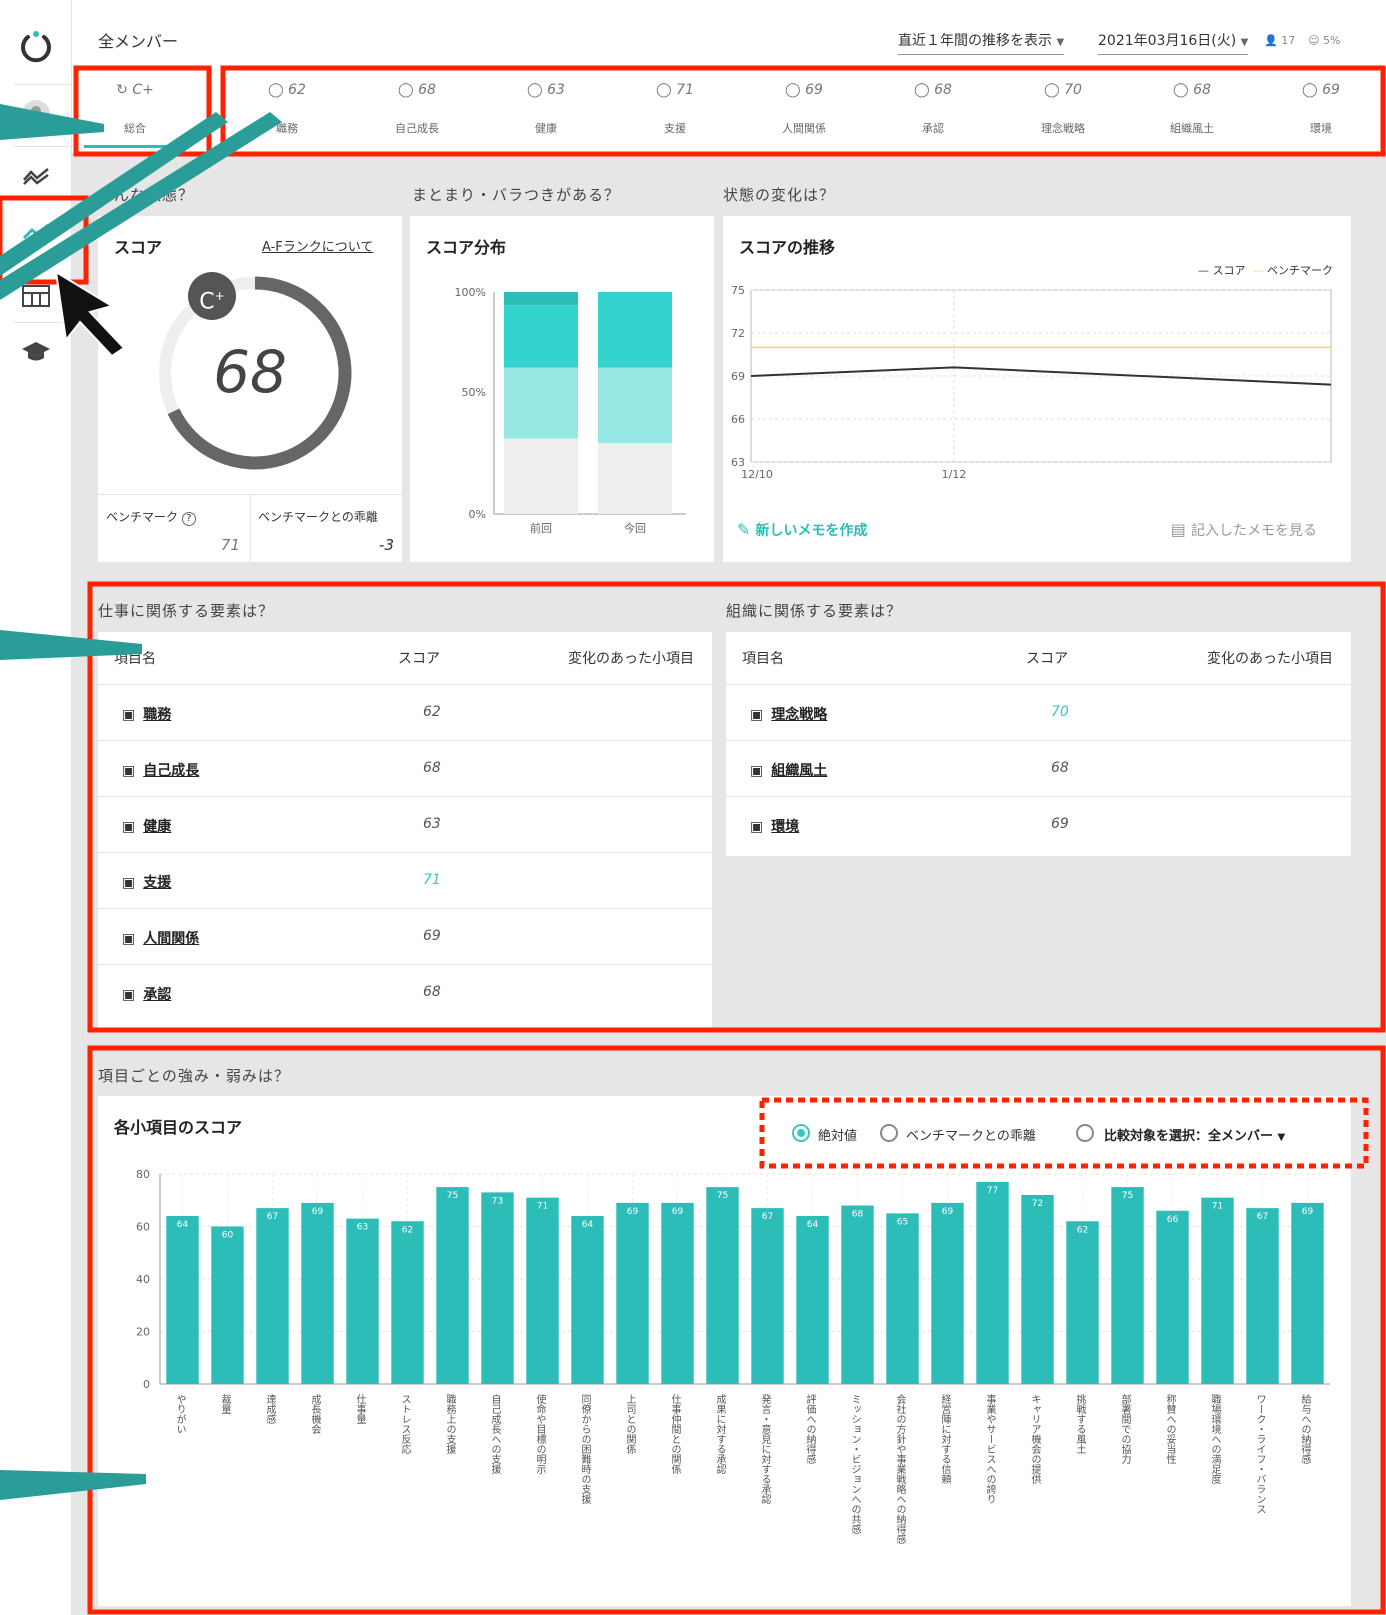  I want to click on tab-label: 健康, so click(546, 128).